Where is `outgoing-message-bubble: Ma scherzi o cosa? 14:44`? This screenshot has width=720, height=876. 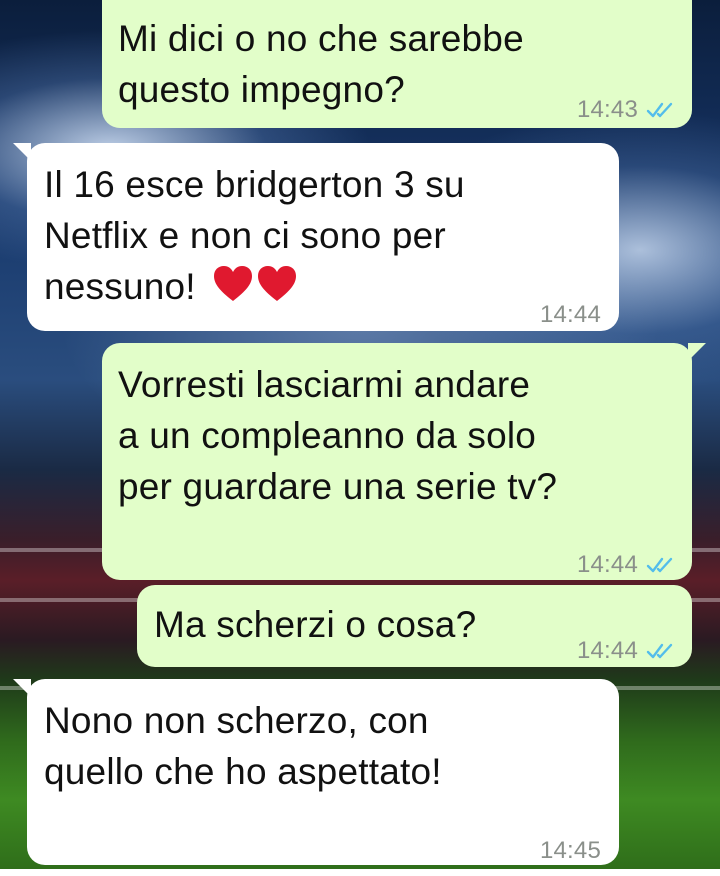 outgoing-message-bubble: Ma scherzi o cosa? 14:44 is located at coordinates (414, 626).